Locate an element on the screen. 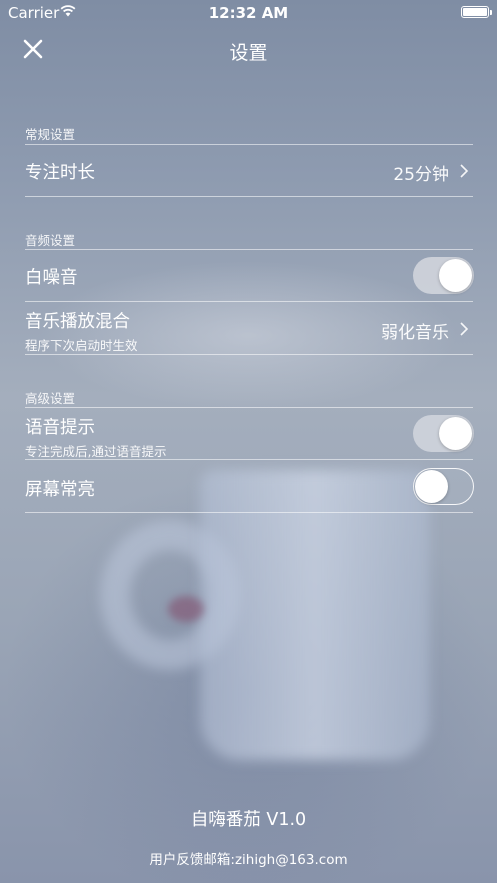 This screenshot has height=883, width=497. row-screen-always-on: 屏幕常亮 is located at coordinates (248, 486).